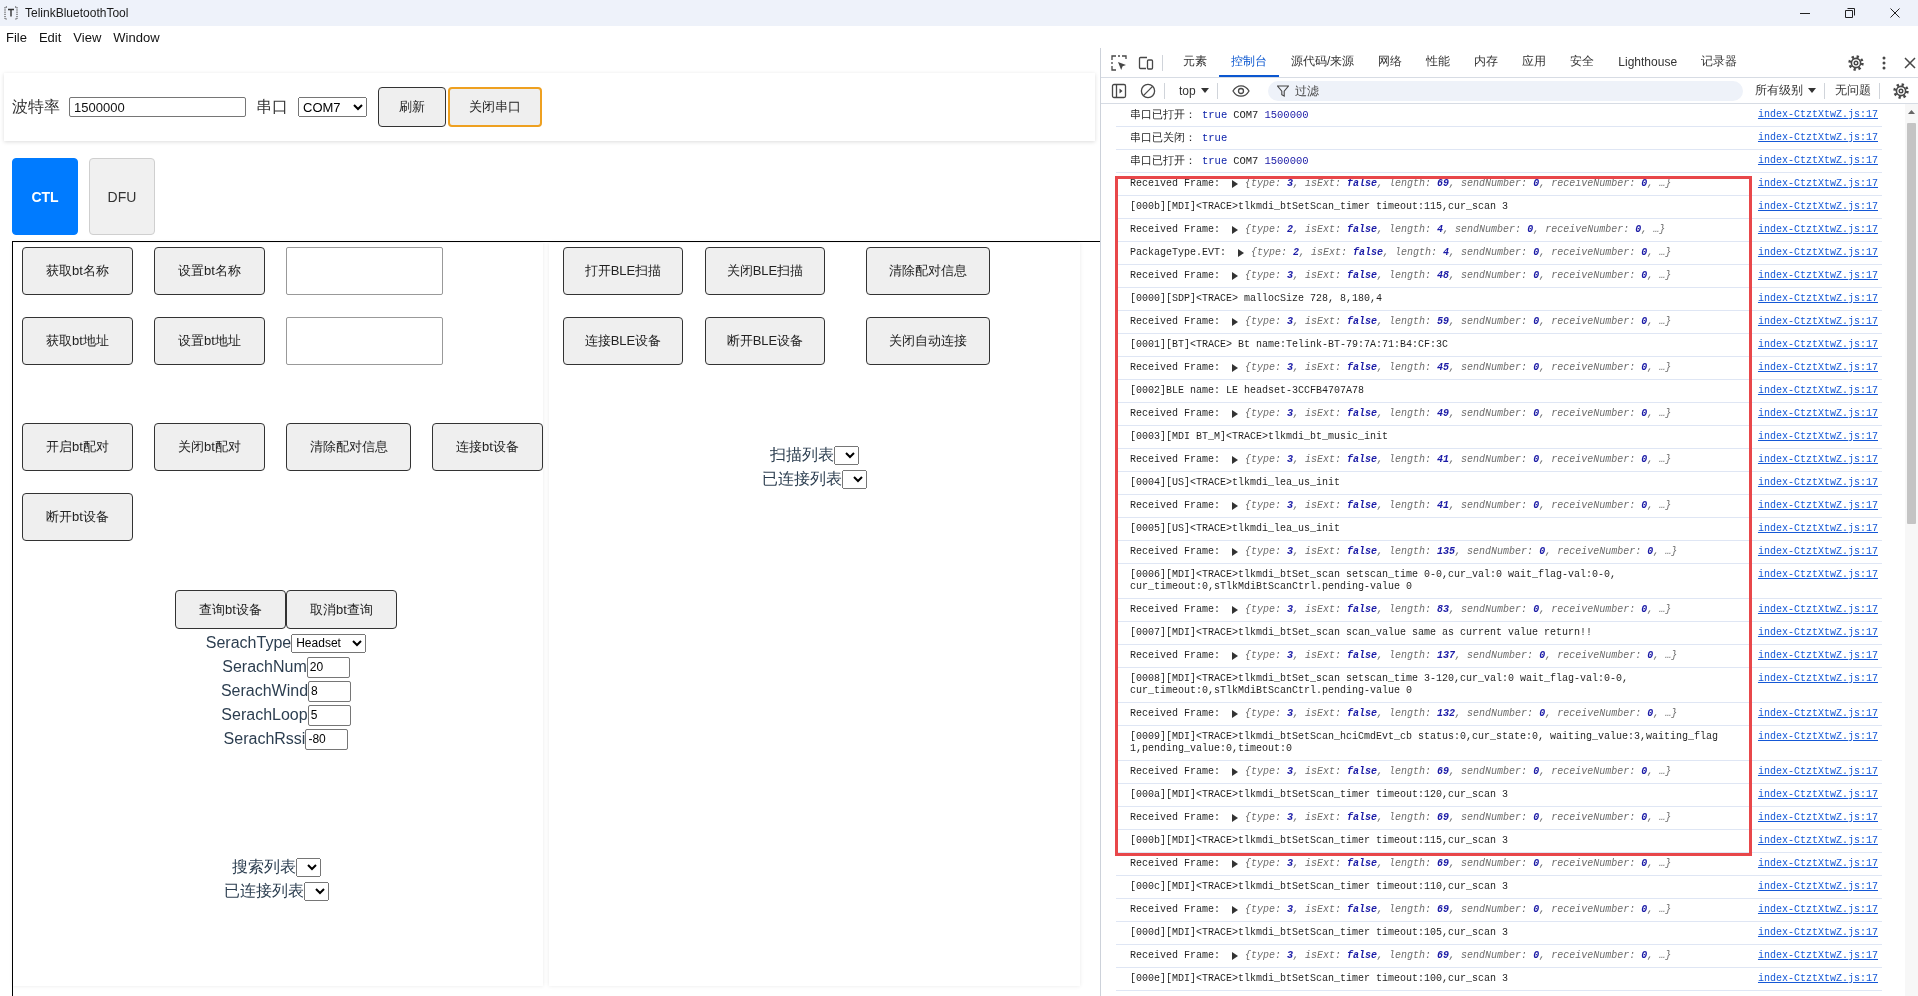 This screenshot has height=996, width=1918. I want to click on filter-field: 过滤, so click(1505, 90).